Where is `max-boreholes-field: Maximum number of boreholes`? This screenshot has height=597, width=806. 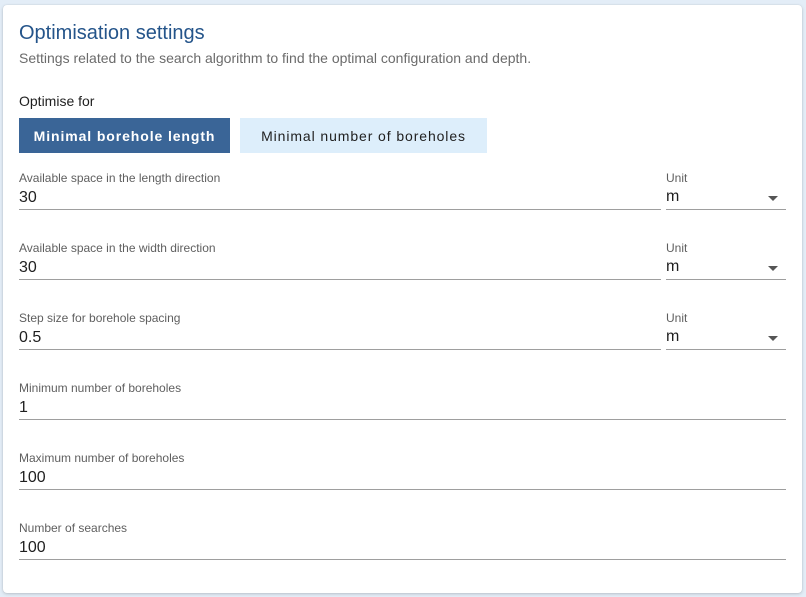
max-boreholes-field: Maximum number of boreholes is located at coordinates (402, 471).